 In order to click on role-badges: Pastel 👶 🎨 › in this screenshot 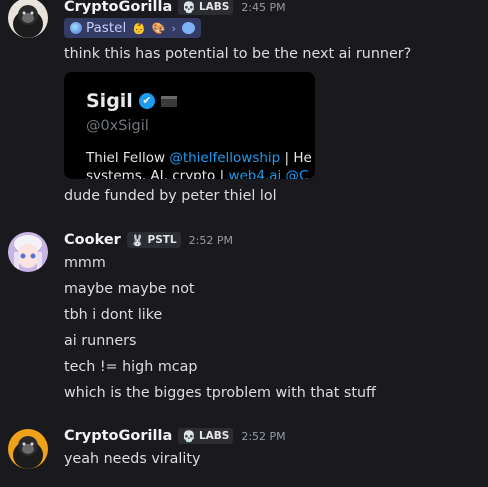, I will do `click(133, 28)`.